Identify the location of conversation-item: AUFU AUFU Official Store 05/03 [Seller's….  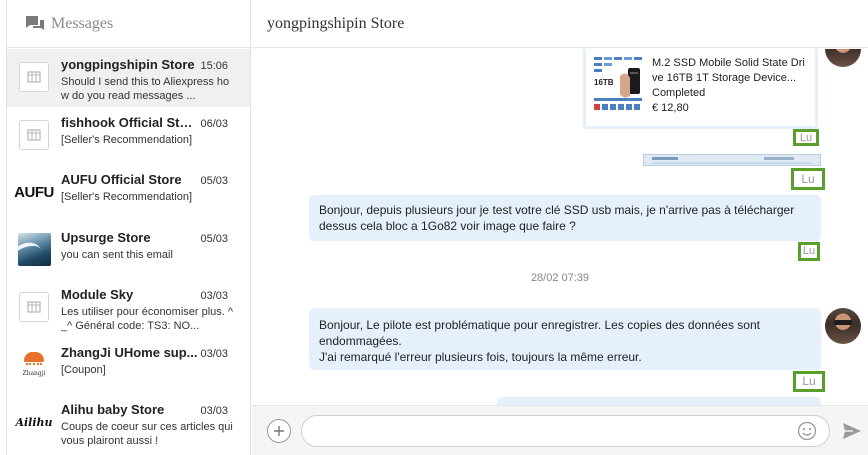
(128, 193).